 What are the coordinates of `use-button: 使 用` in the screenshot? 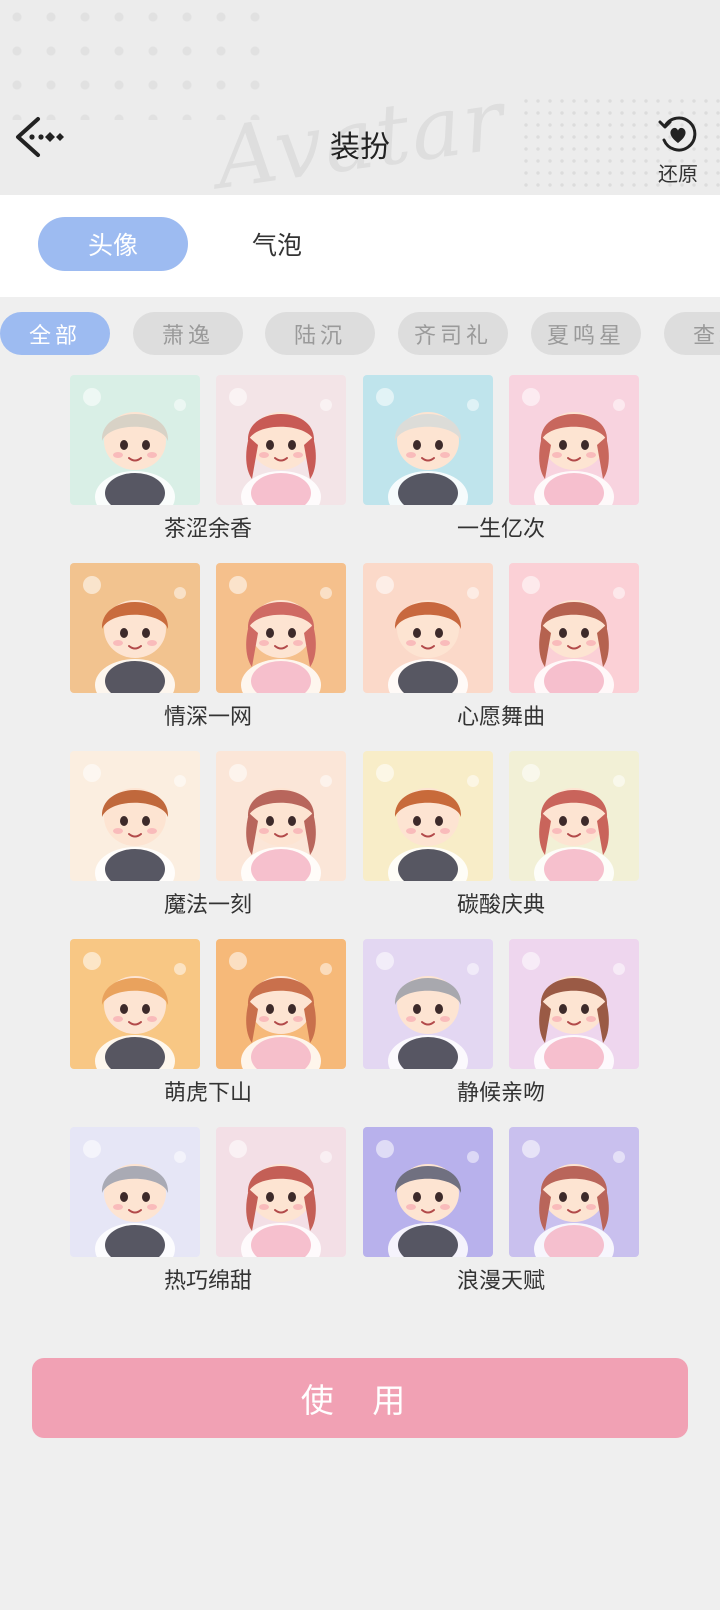 It's located at (360, 1398).